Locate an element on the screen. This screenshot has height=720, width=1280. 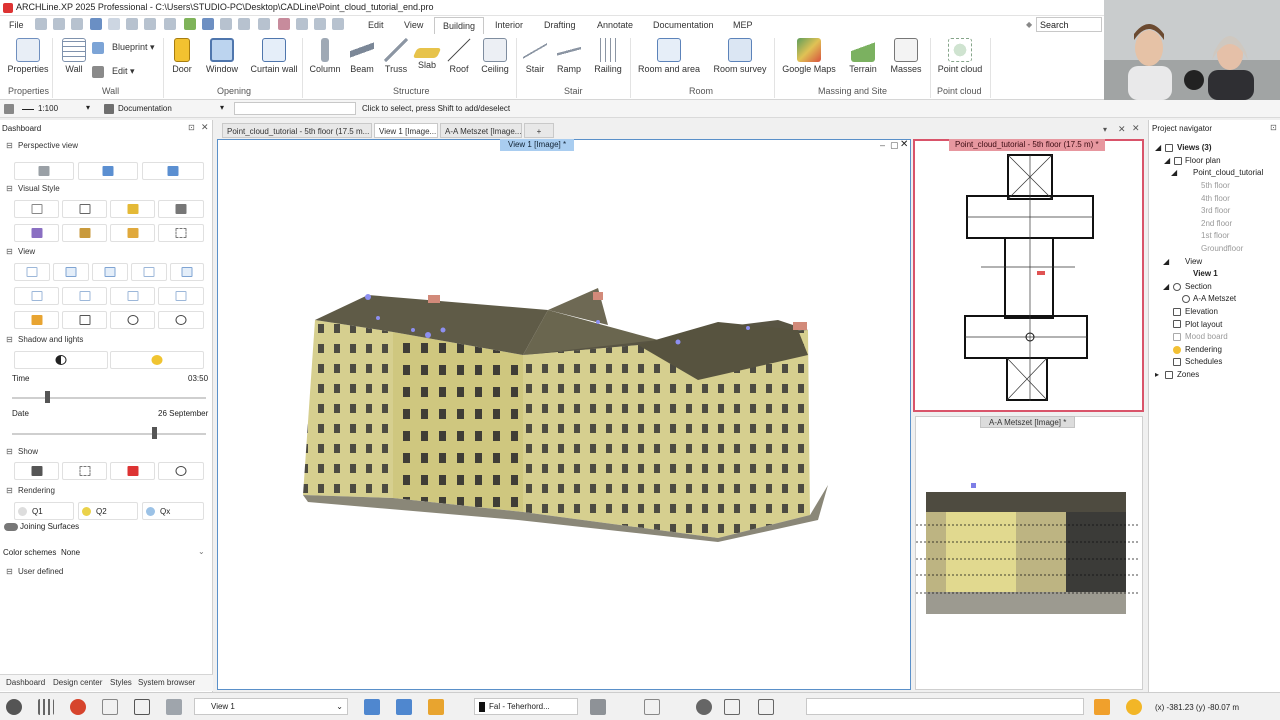
menu-edit: Edit is located at coordinates (376, 25).